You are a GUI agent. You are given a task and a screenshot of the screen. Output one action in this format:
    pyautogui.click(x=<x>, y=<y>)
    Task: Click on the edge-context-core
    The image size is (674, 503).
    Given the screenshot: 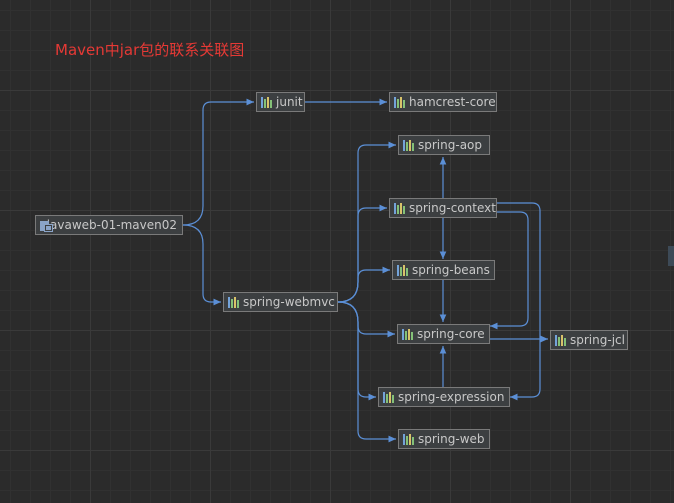 What is the action you would take?
    pyautogui.click(x=509, y=270)
    